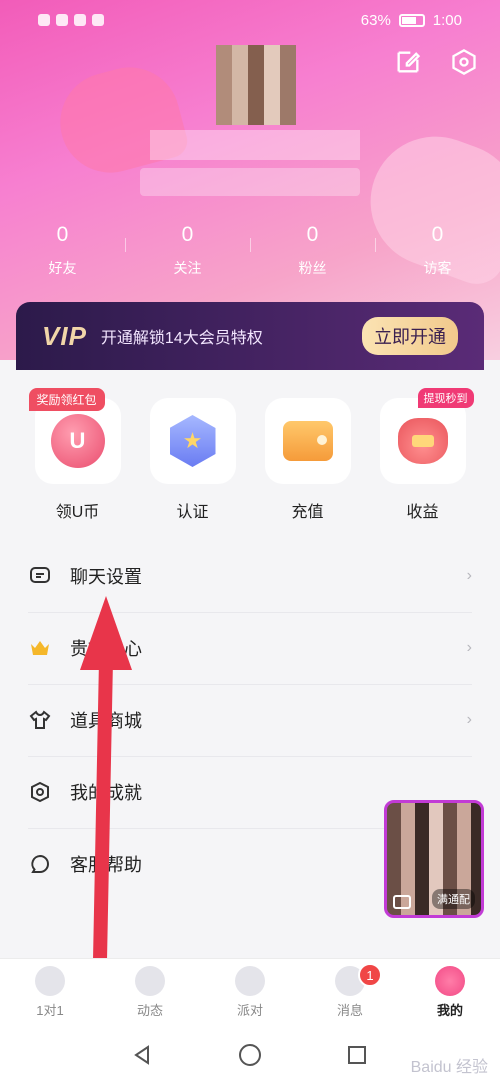  I want to click on battery-icon, so click(411, 20).